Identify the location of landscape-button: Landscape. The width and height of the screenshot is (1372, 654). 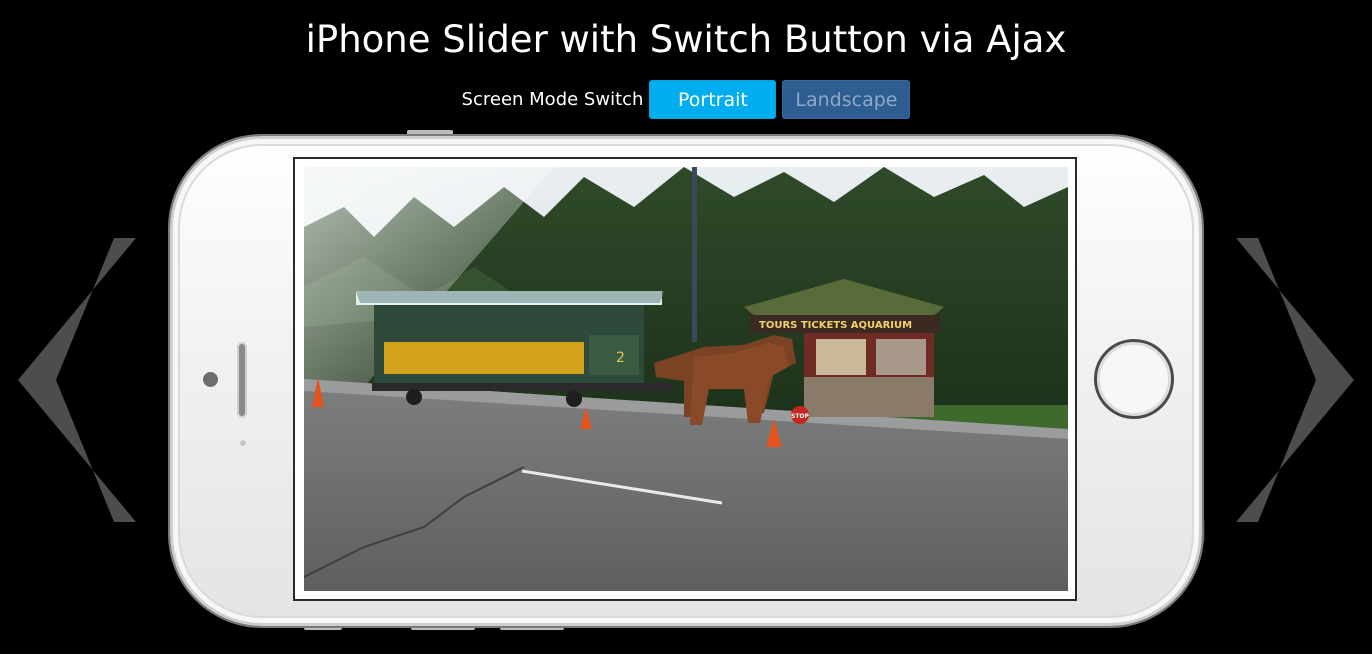
(846, 99).